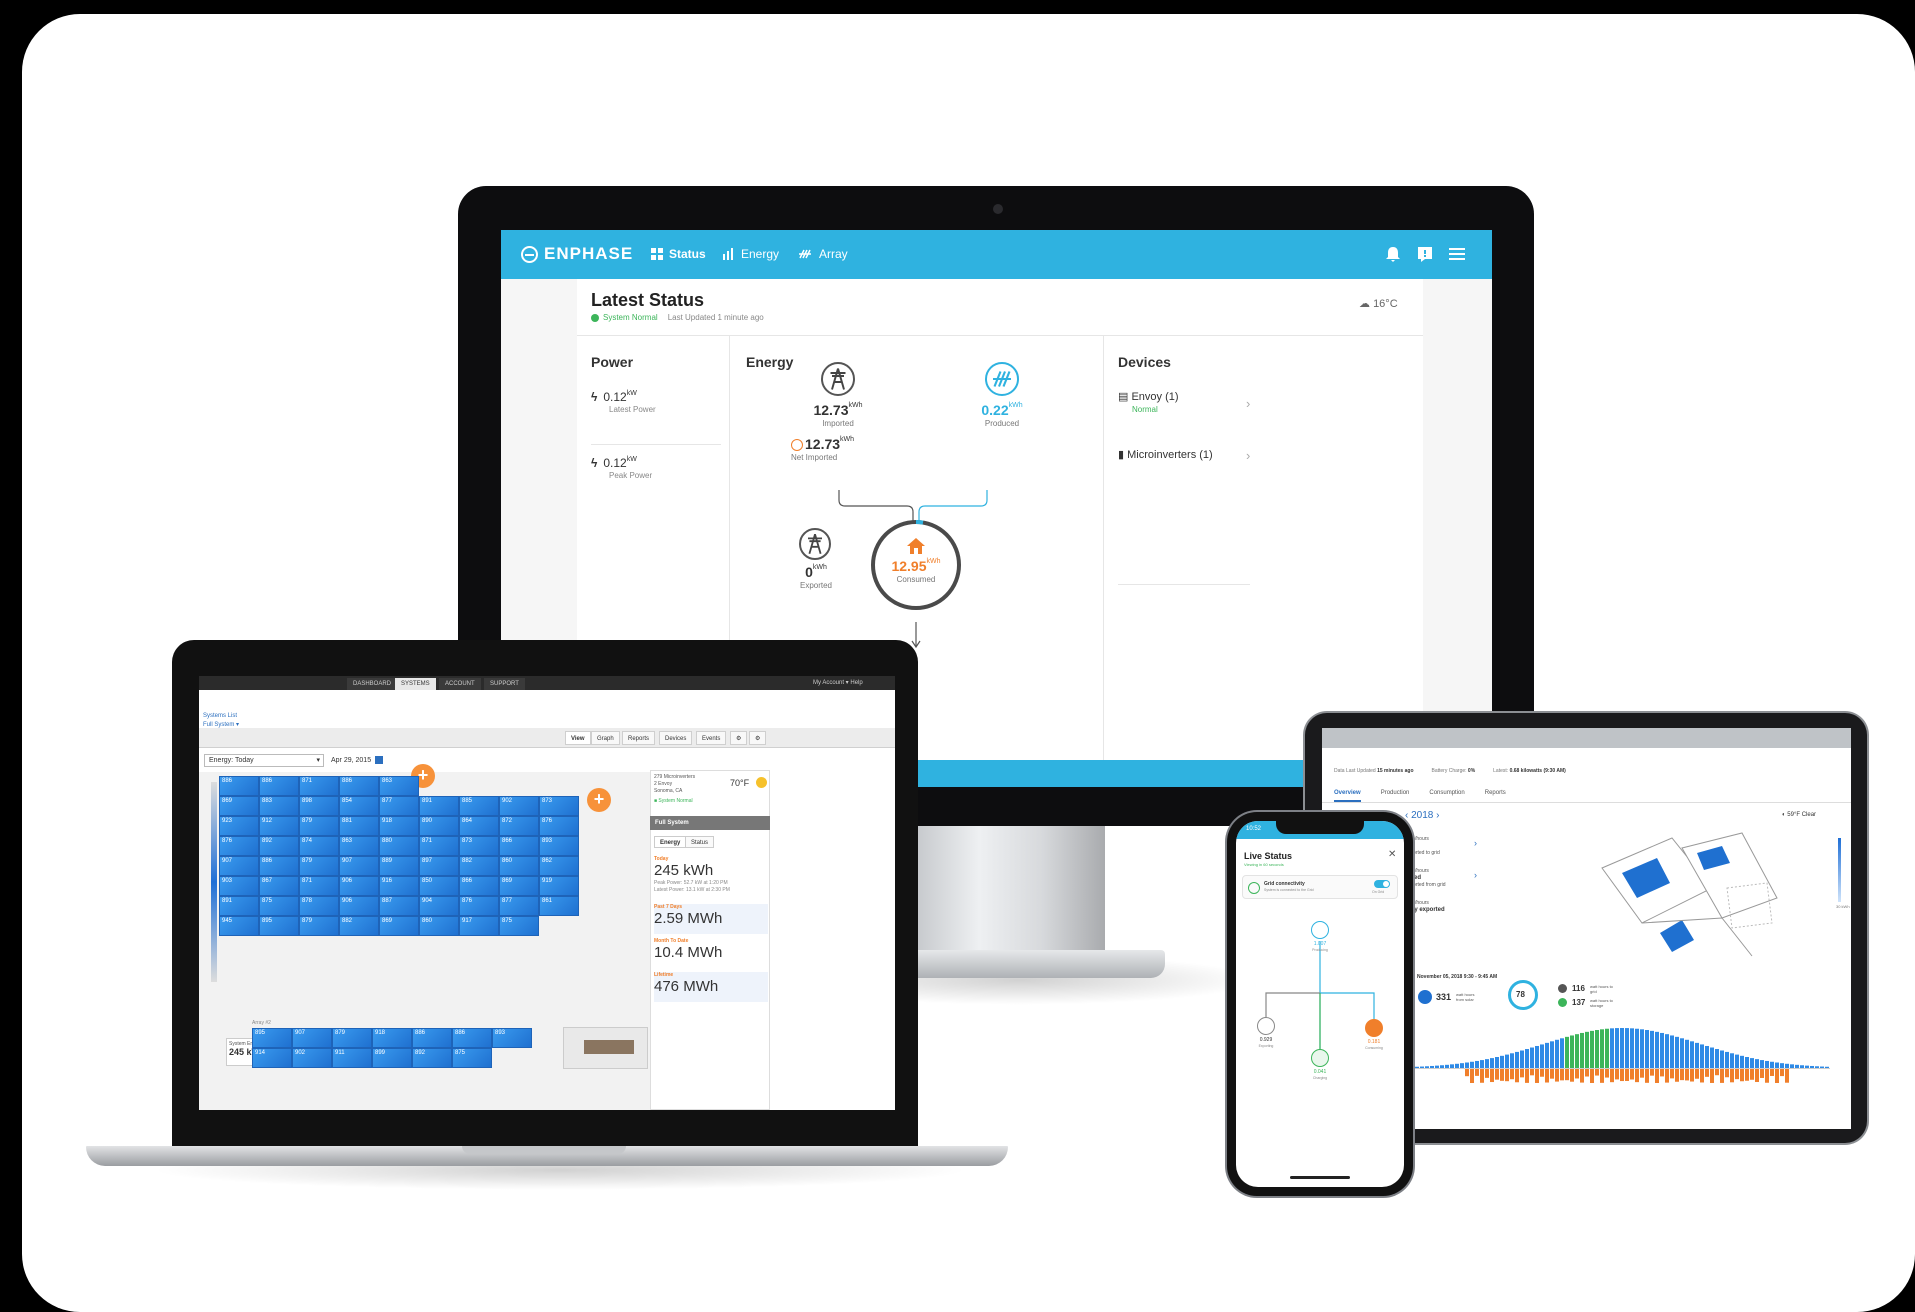  What do you see at coordinates (1457, 254) in the screenshot?
I see `menu-icon` at bounding box center [1457, 254].